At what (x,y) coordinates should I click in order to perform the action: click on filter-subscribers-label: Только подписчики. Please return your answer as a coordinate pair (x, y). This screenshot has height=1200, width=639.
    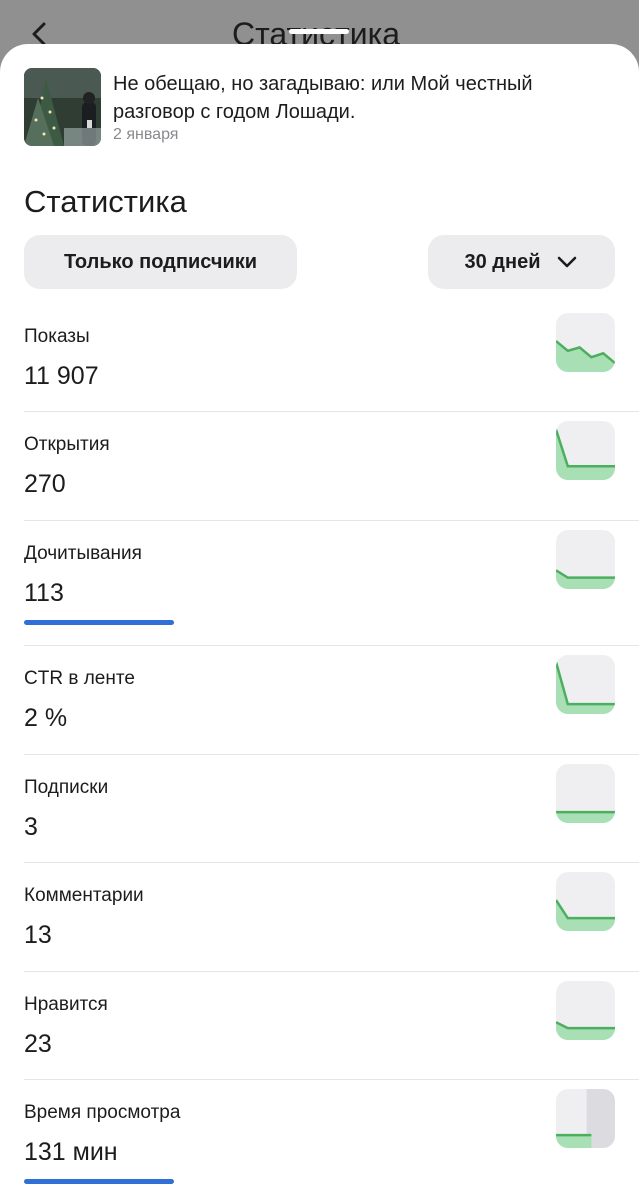
    Looking at the image, I should click on (160, 261).